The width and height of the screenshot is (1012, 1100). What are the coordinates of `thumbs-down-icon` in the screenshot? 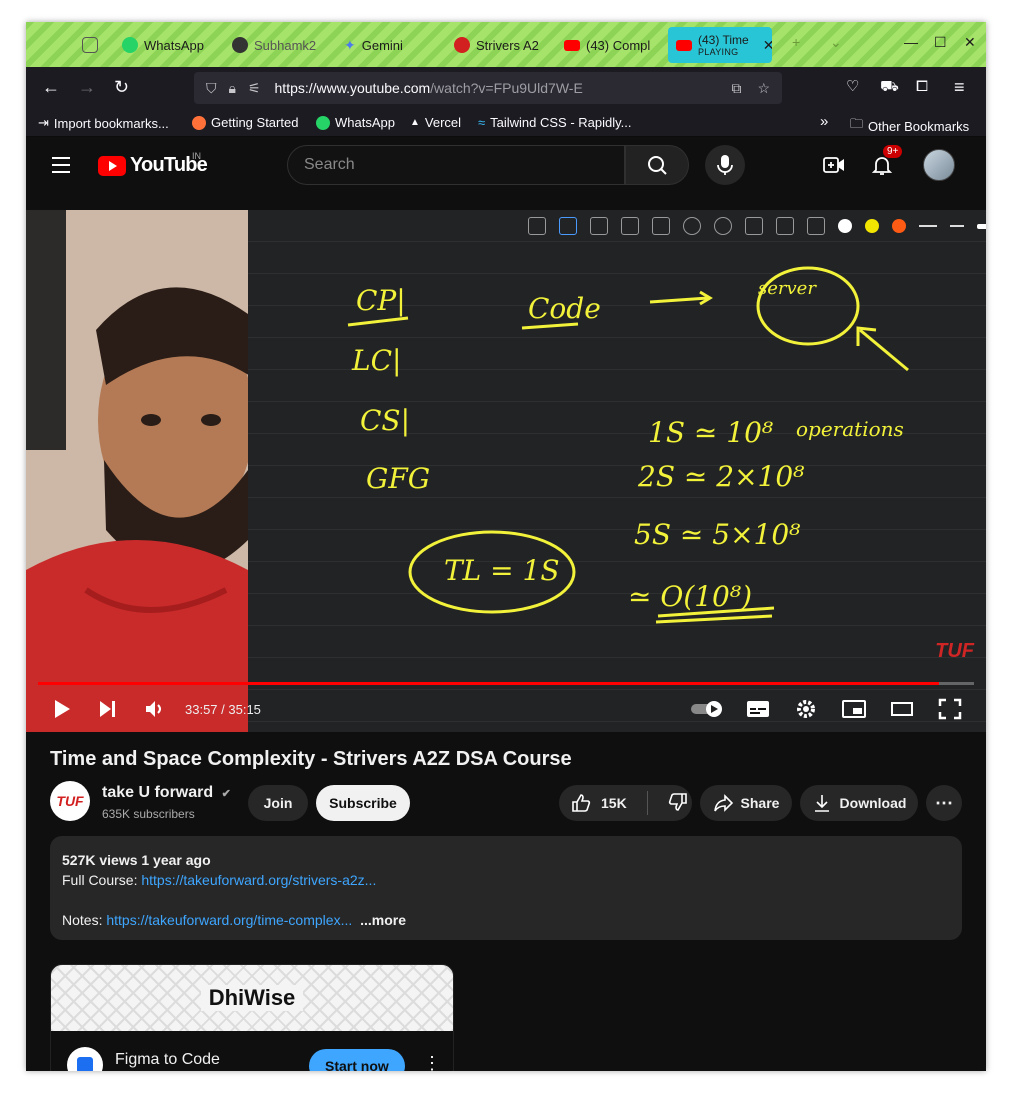 It's located at (677, 801).